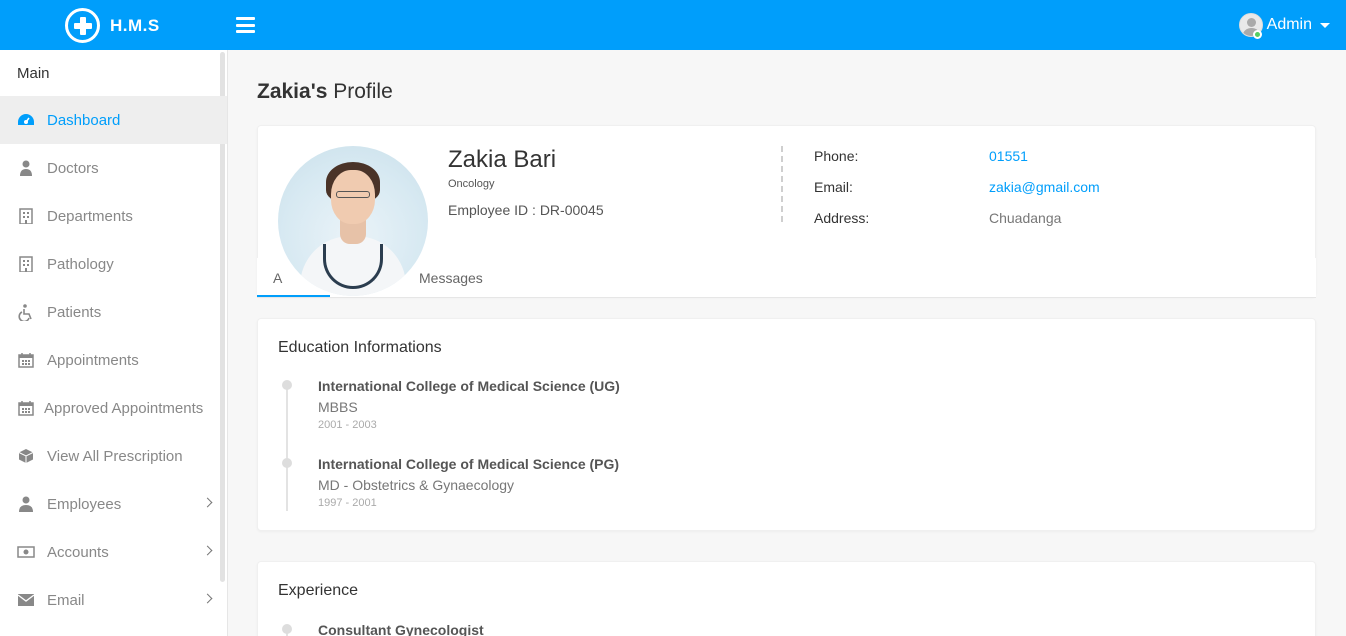 Image resolution: width=1346 pixels, height=636 pixels. What do you see at coordinates (292, 91) in the screenshot?
I see `page-title-name: Zakia's` at bounding box center [292, 91].